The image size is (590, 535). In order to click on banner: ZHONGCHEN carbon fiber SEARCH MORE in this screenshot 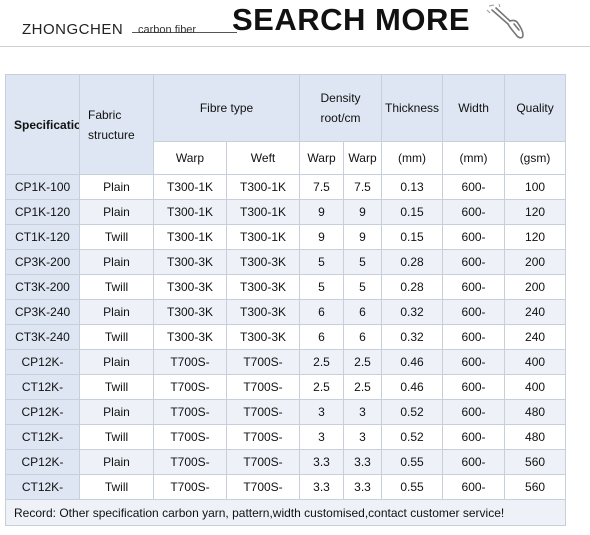, I will do `click(295, 24)`.